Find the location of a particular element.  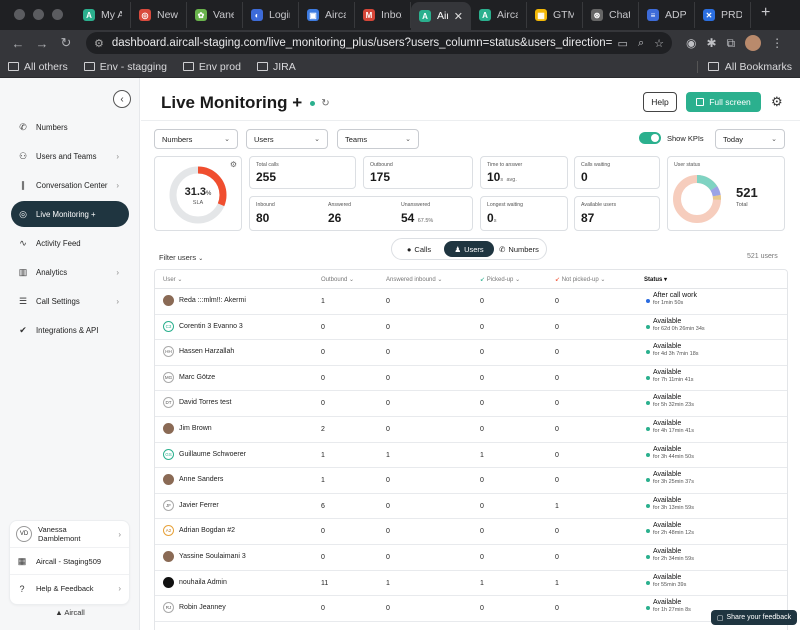

tab-users: ♟ Users is located at coordinates (469, 249).